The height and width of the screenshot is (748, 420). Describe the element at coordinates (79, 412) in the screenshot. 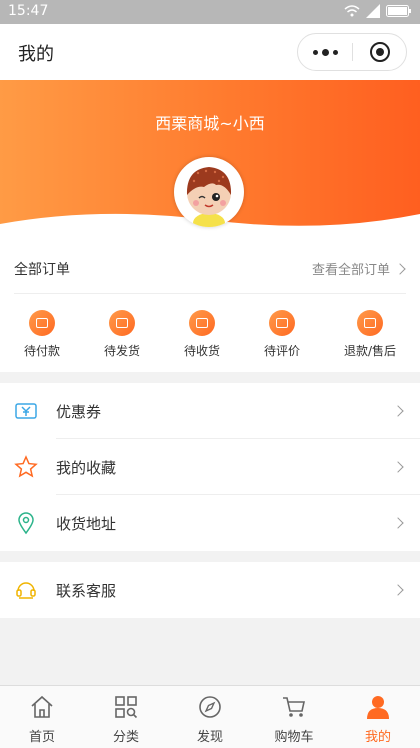

I see `menu-item-label: 优惠券` at that location.